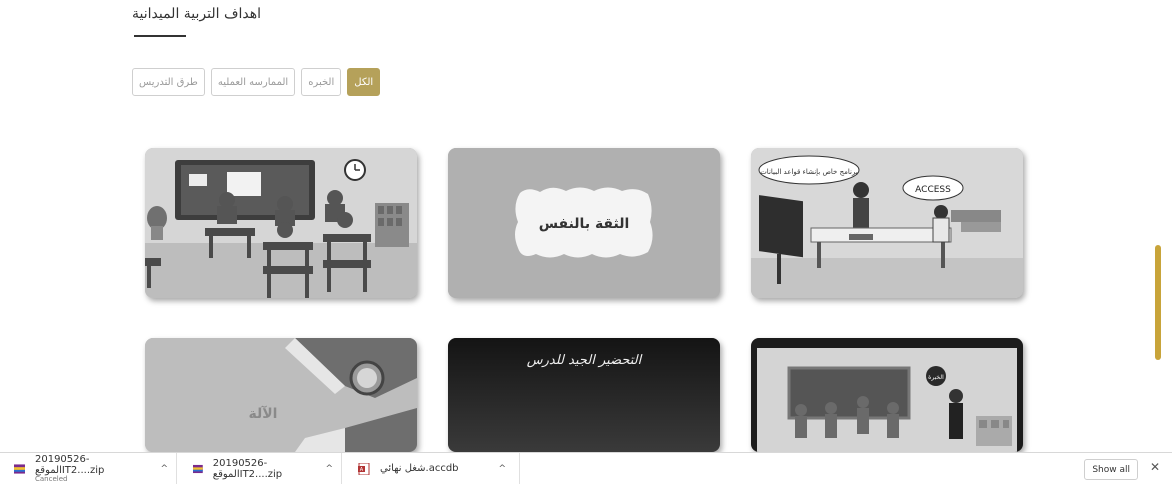 The image size is (1172, 484). What do you see at coordinates (321, 82) in the screenshot?
I see `filter-experience: الخبره` at bounding box center [321, 82].